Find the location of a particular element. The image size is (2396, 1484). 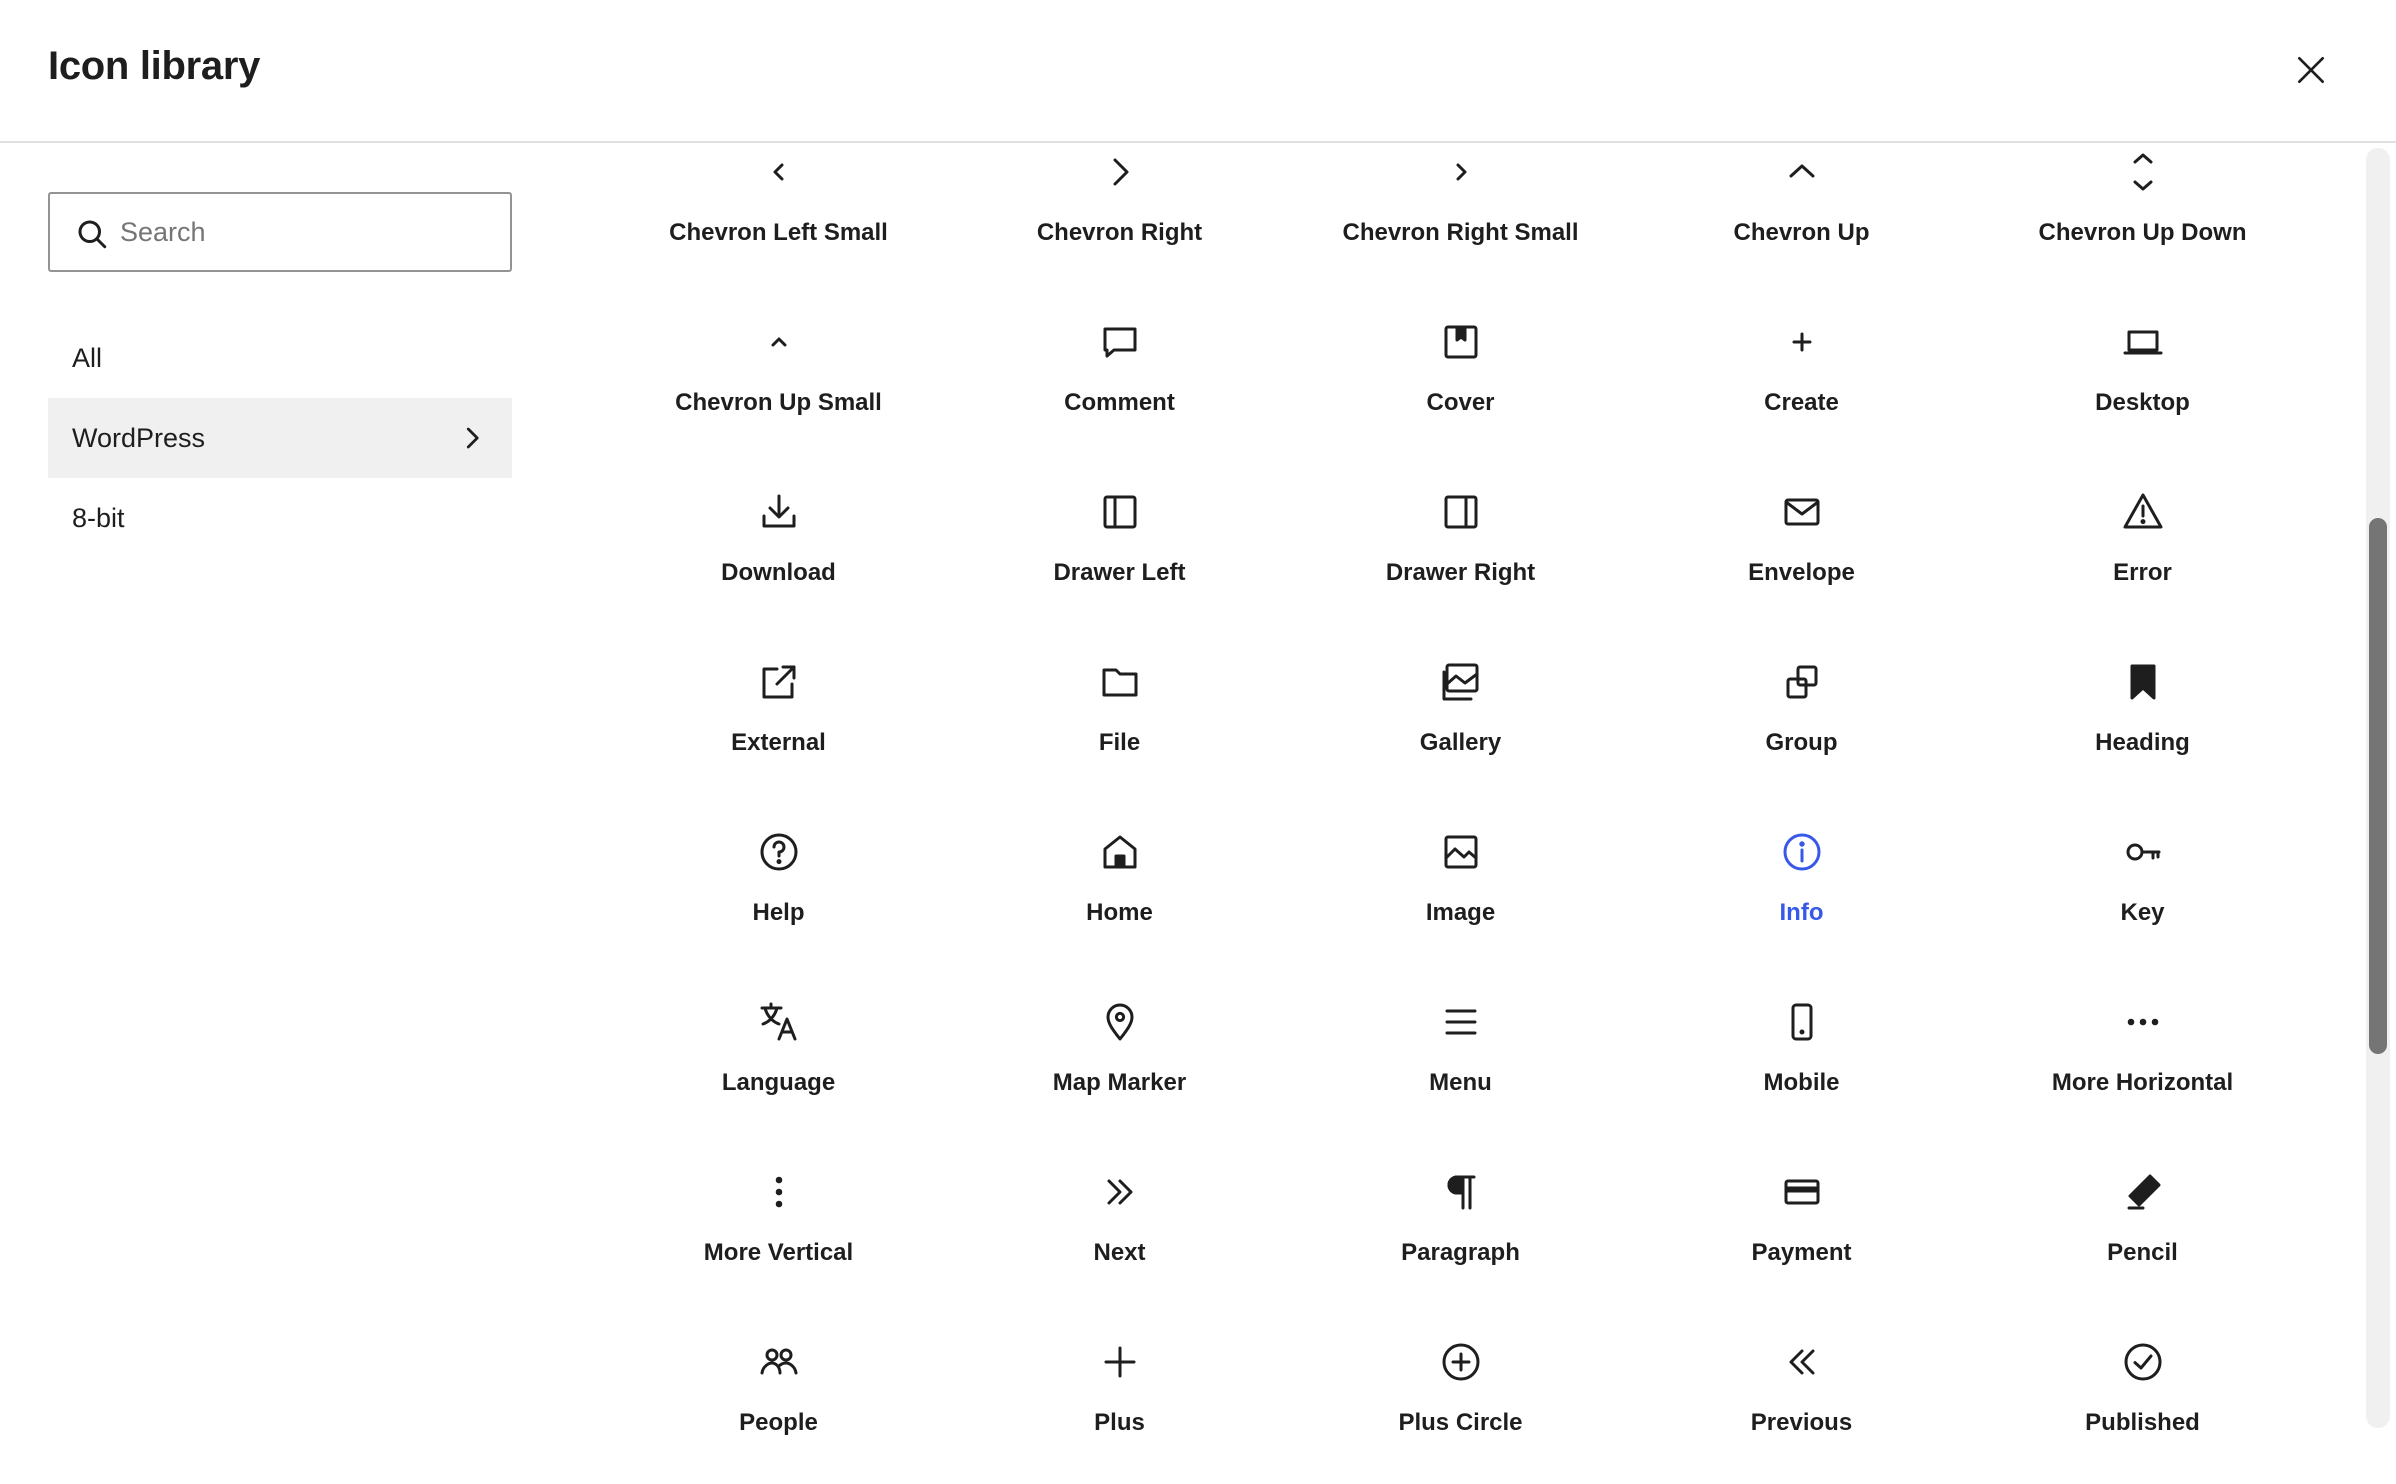

home-icon is located at coordinates (1120, 852).